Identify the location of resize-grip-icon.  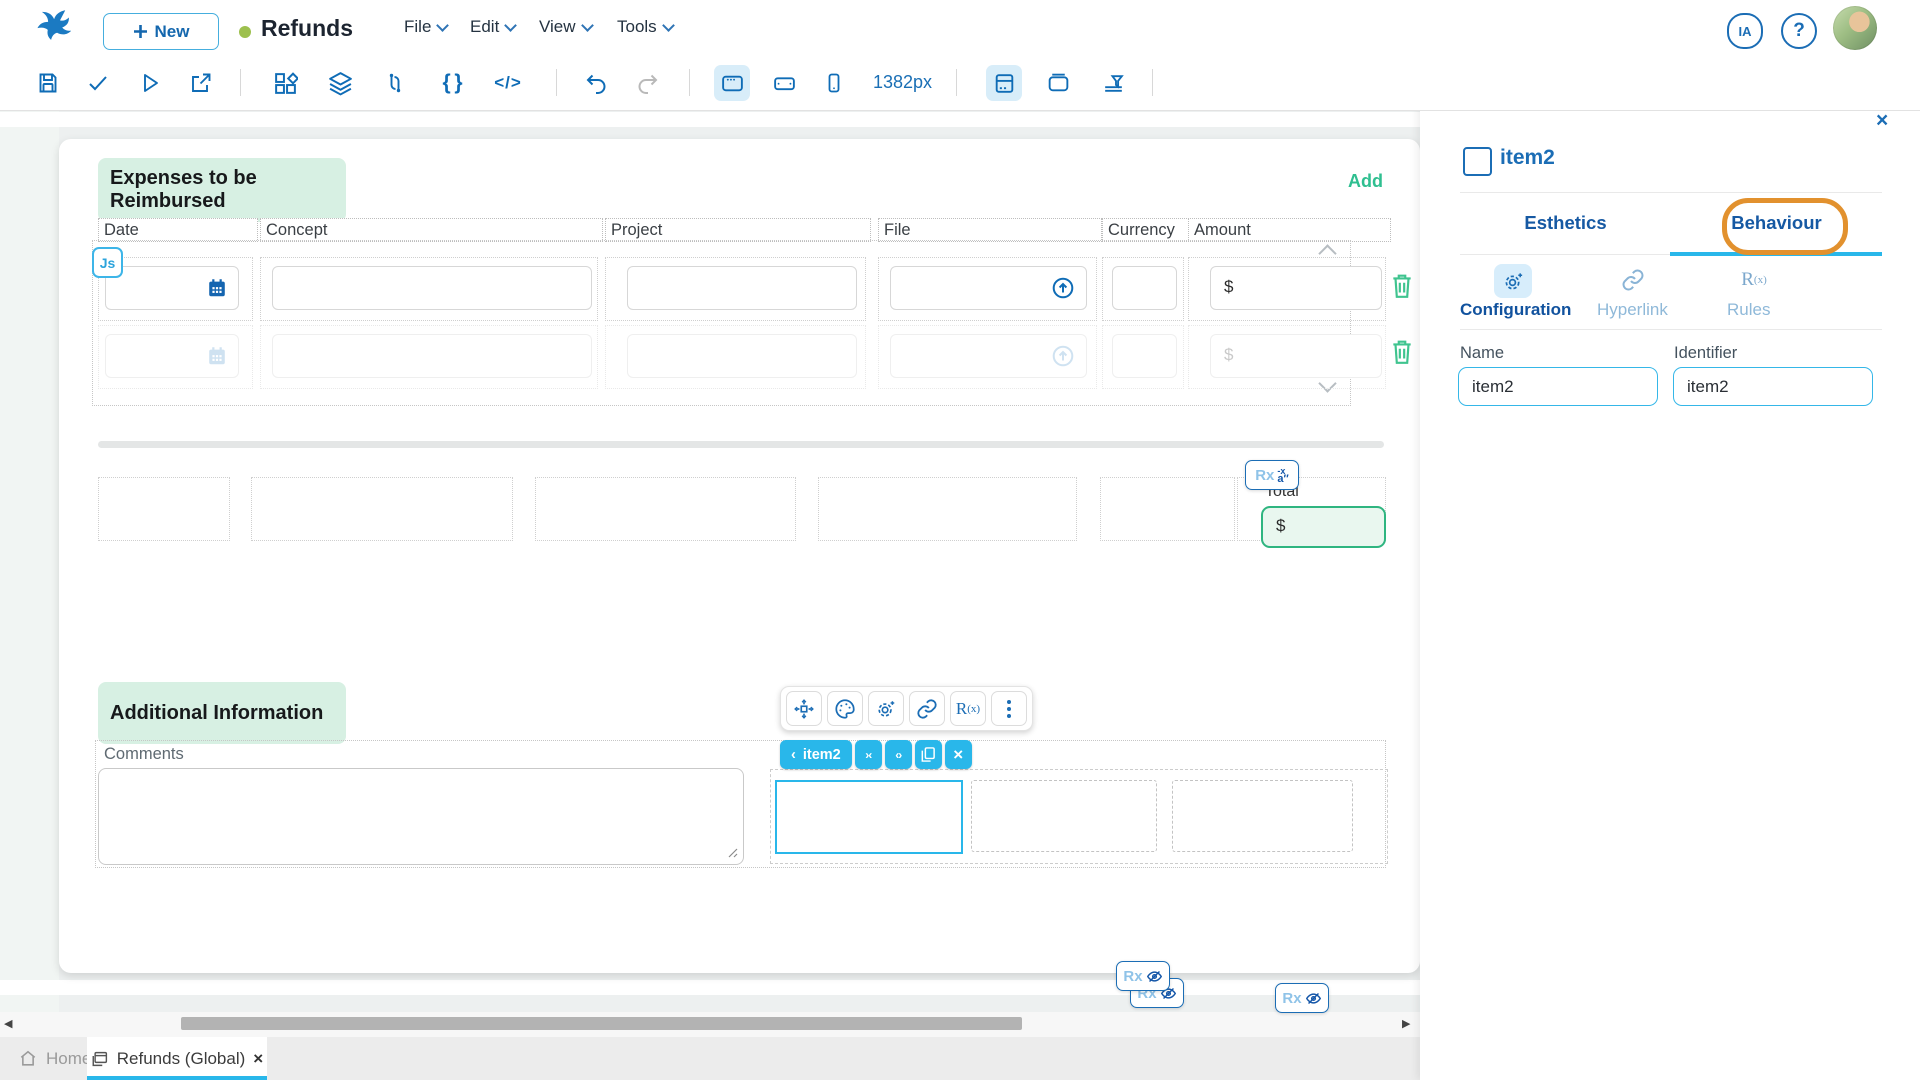
(732, 852).